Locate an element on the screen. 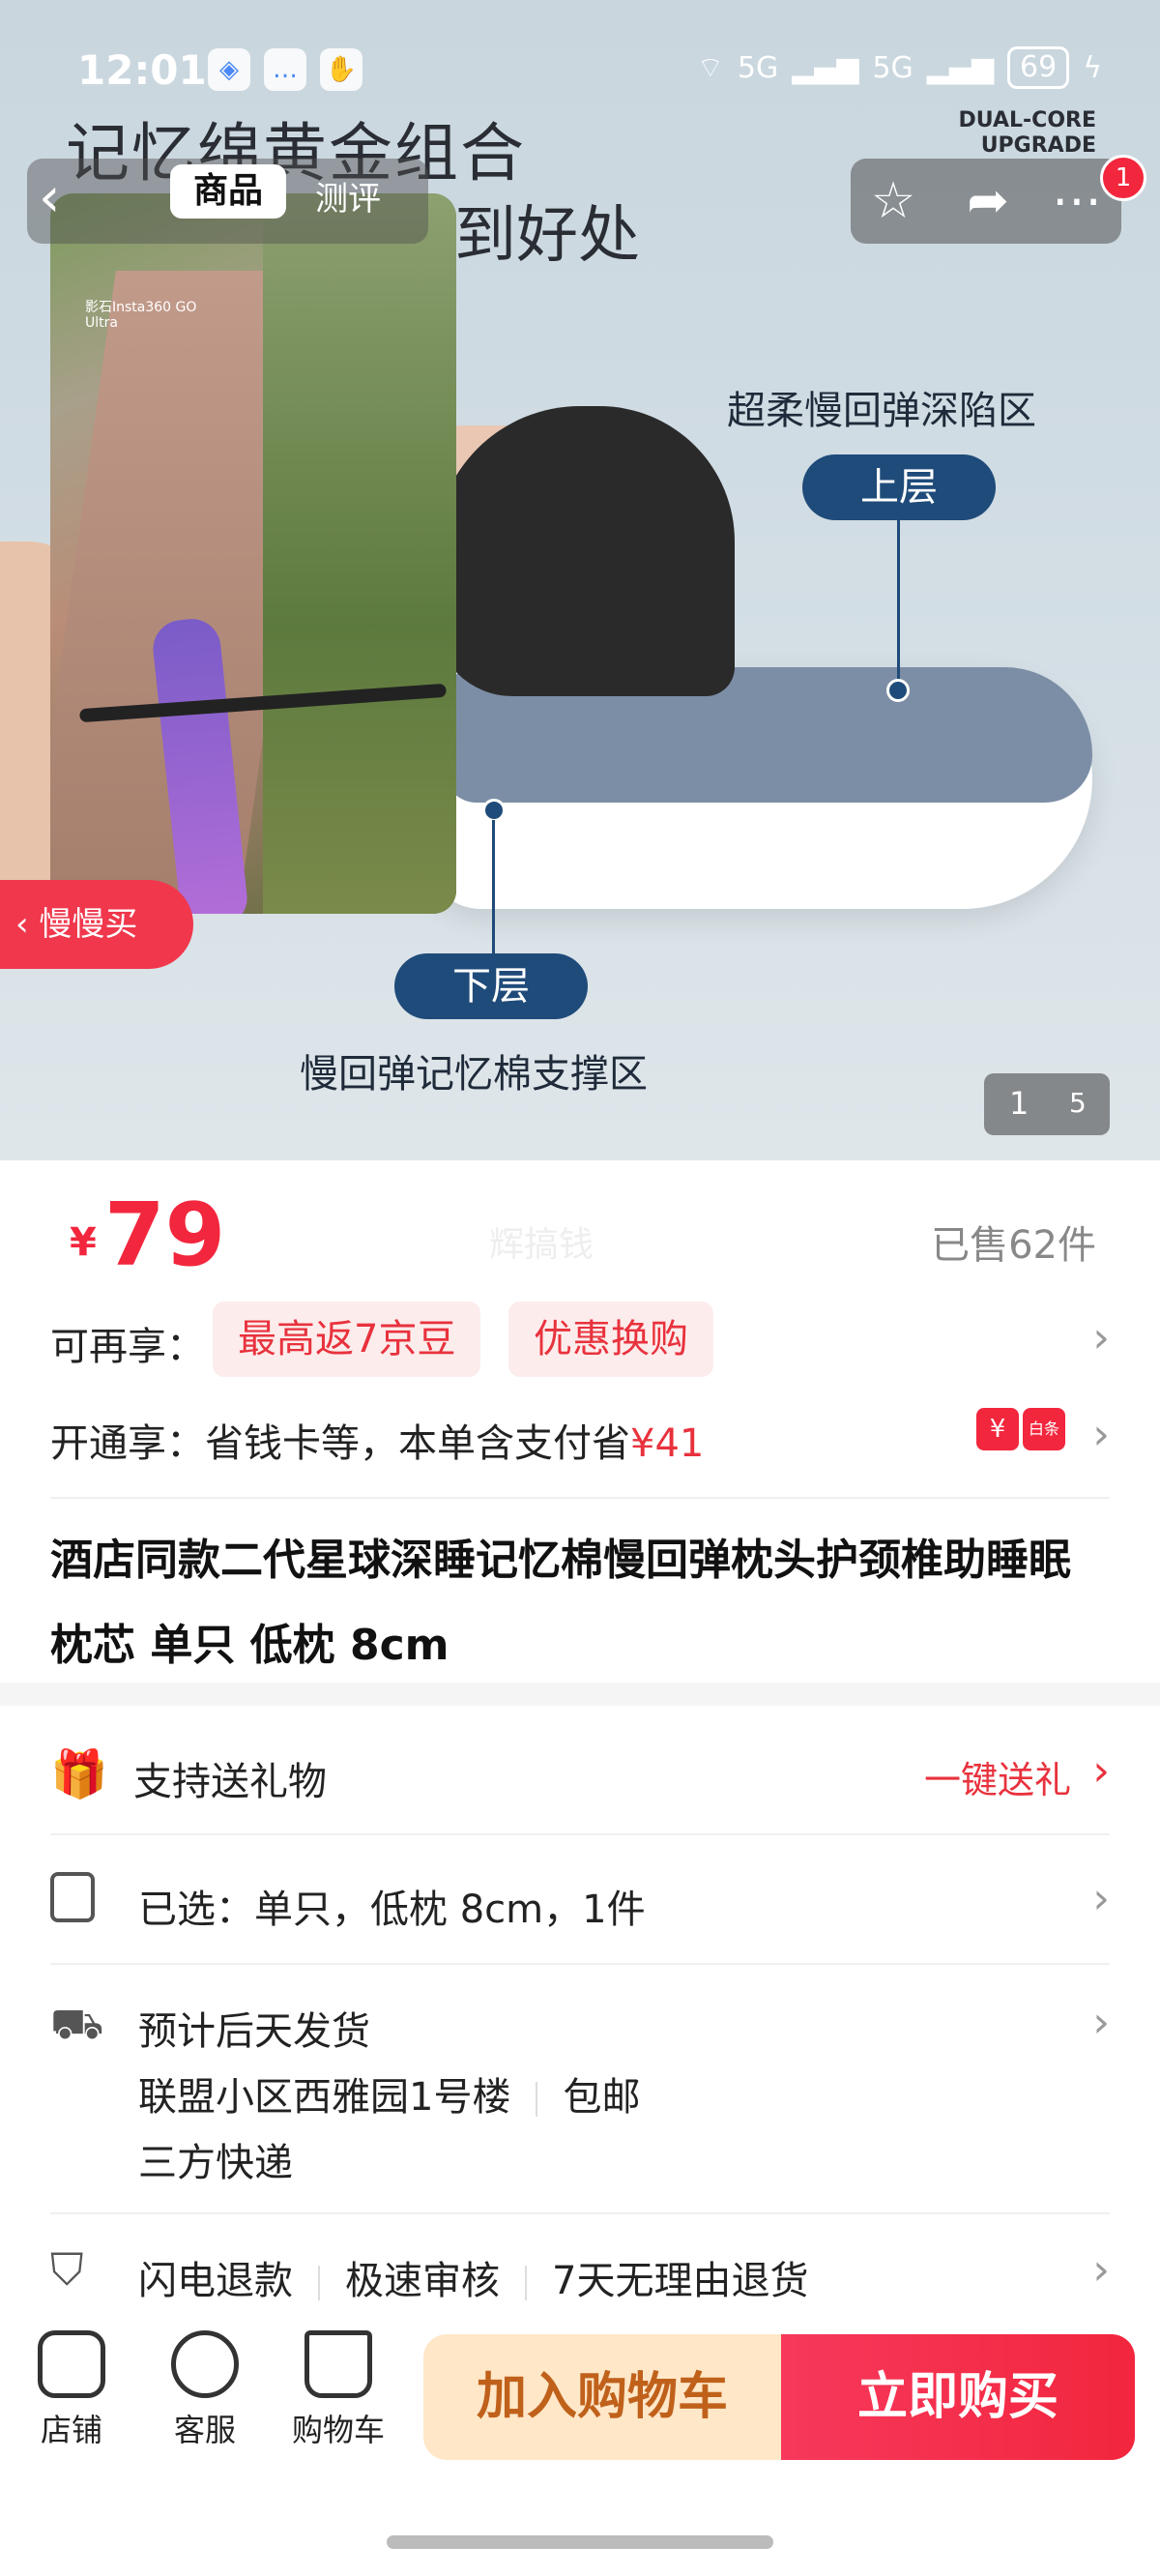 This screenshot has width=1160, height=2576. signal-icon: ▂▄▆ is located at coordinates (826, 67).